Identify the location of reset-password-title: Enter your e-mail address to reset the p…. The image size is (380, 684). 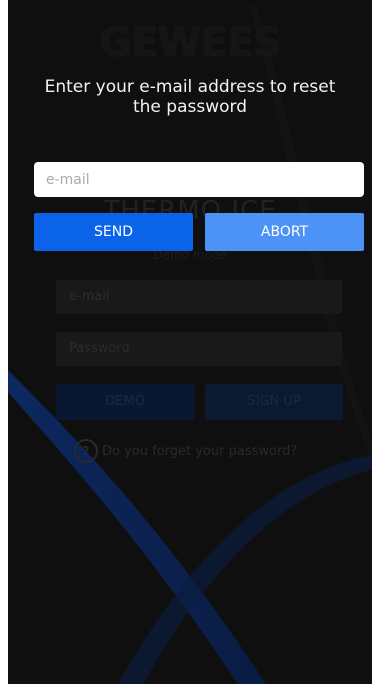
(190, 97).